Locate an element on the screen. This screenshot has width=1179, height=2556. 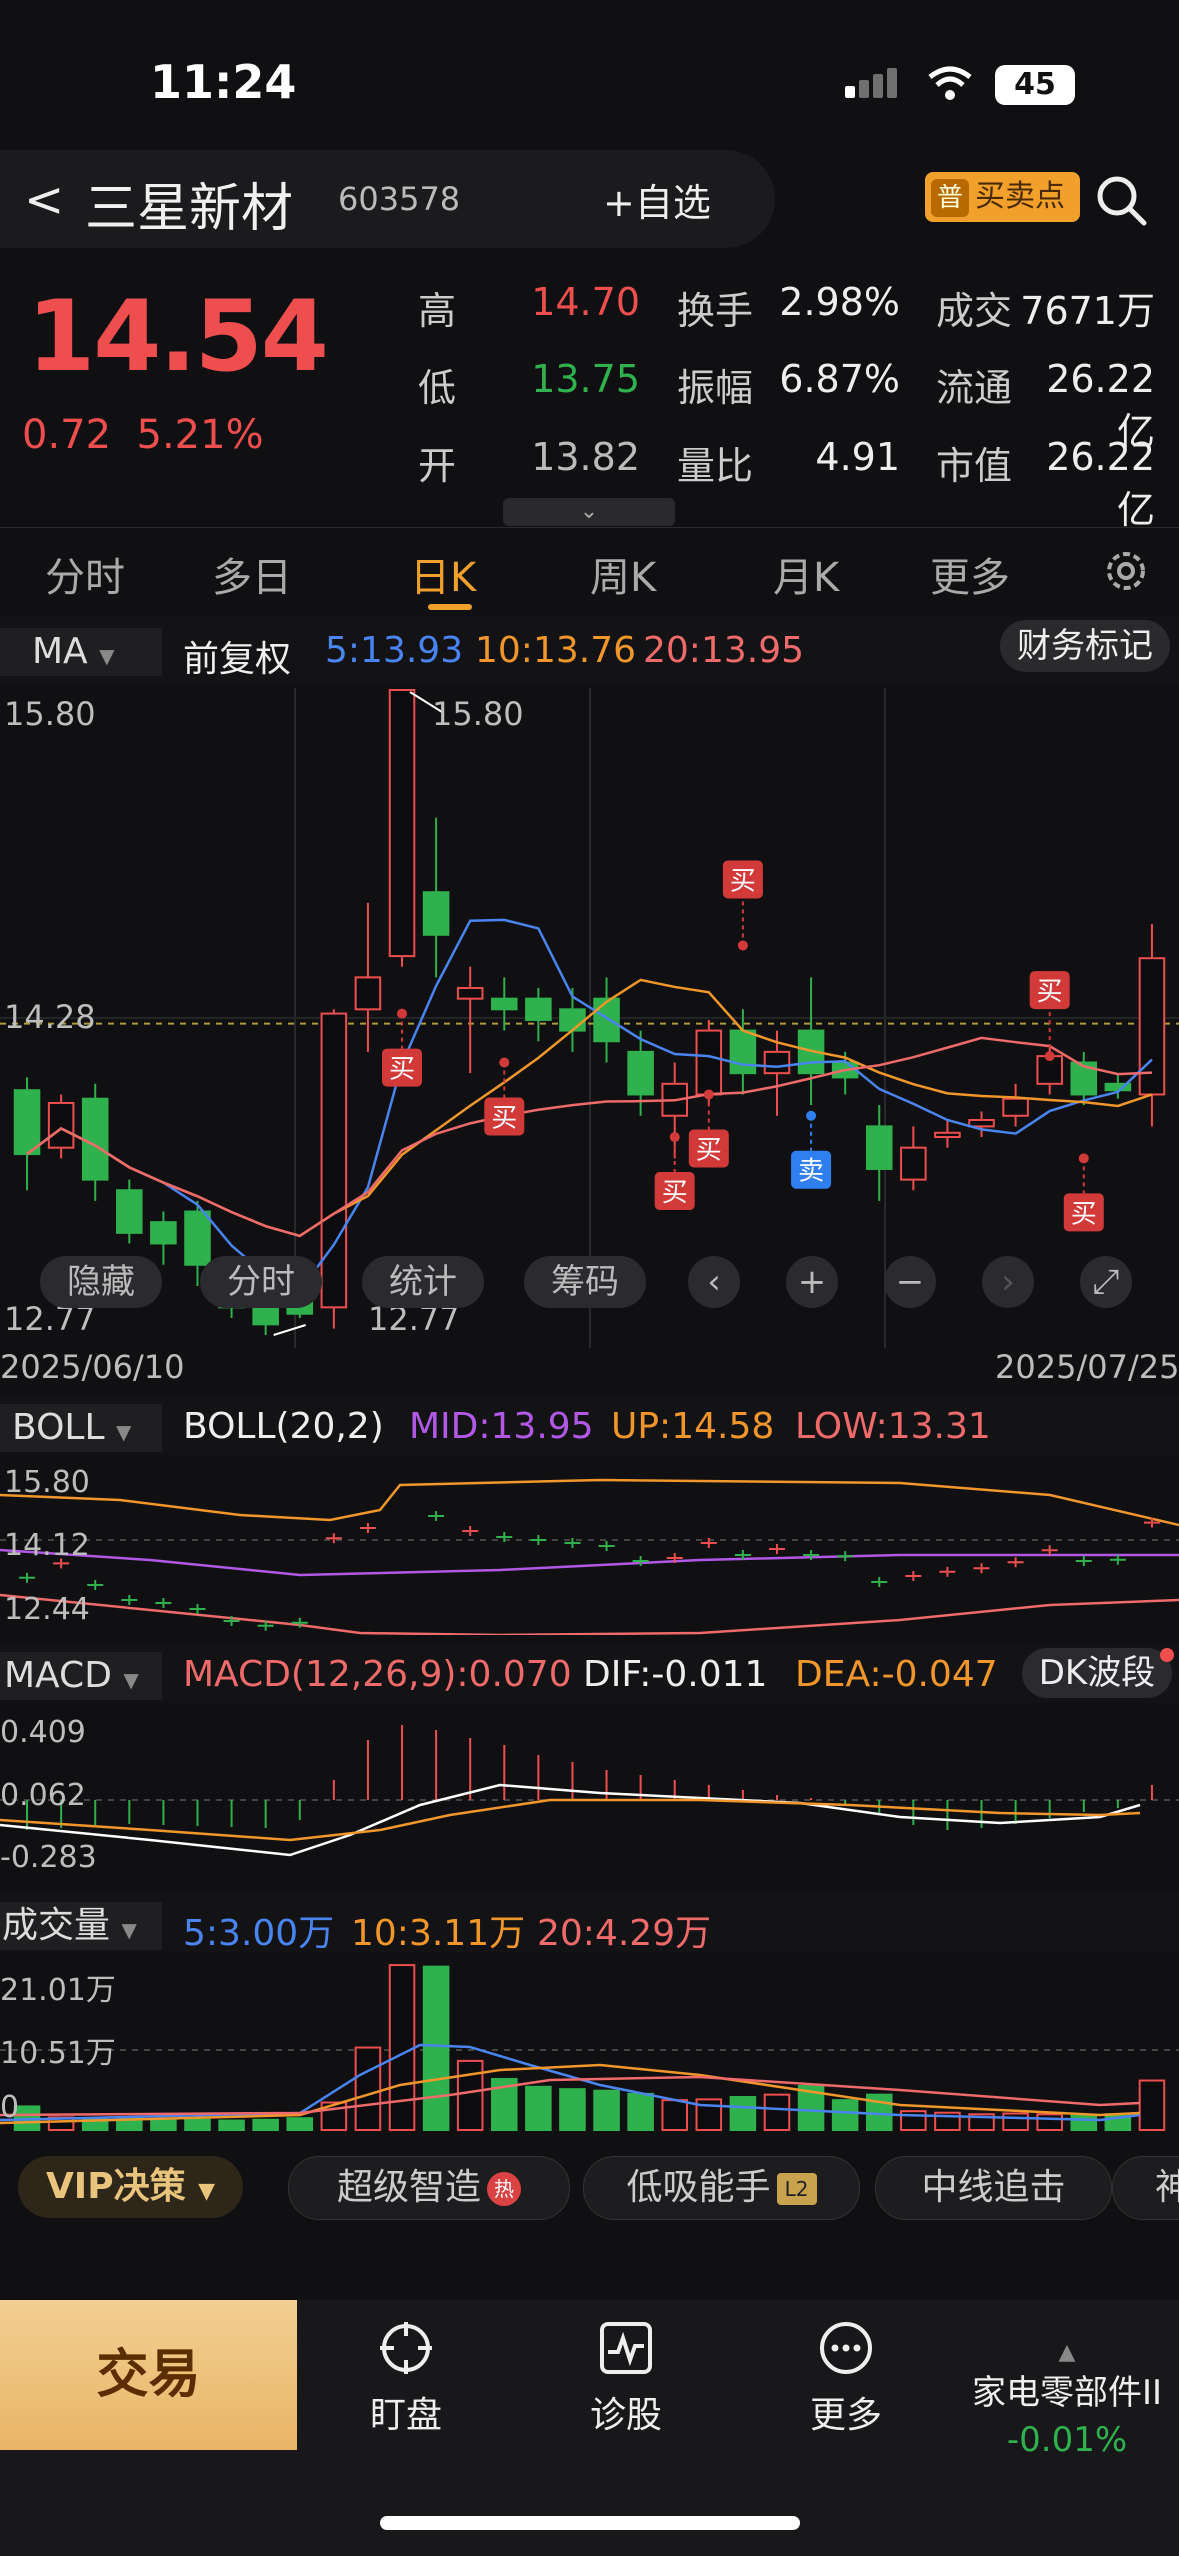
boll-low: LOW:13.31 is located at coordinates (893, 1426).